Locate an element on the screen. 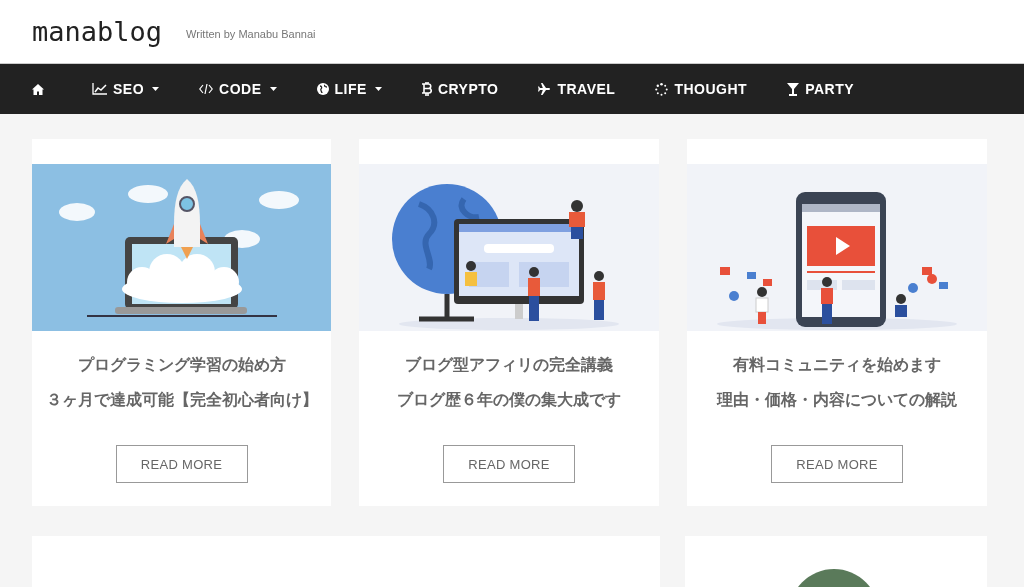 The image size is (1024, 587). nav-link: THOUGHT is located at coordinates (701, 89).